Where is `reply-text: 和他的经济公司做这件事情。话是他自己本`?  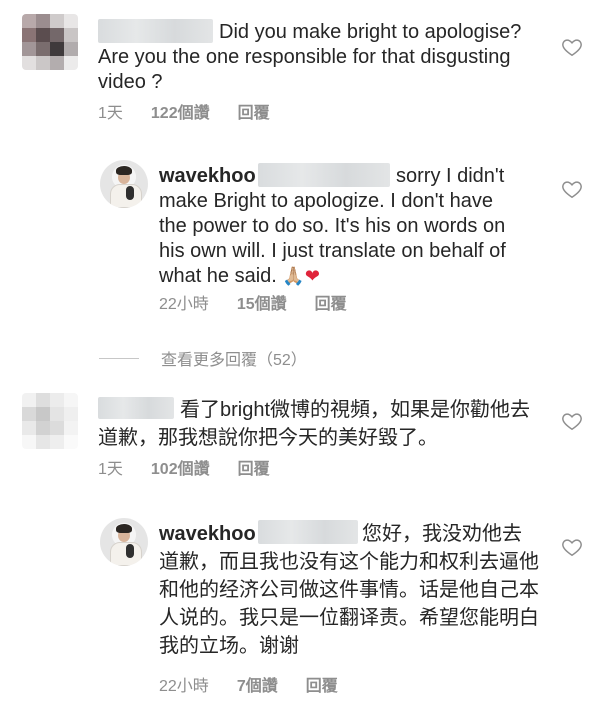 reply-text: 和他的经济公司做这件事情。话是他自己本 is located at coordinates (349, 590).